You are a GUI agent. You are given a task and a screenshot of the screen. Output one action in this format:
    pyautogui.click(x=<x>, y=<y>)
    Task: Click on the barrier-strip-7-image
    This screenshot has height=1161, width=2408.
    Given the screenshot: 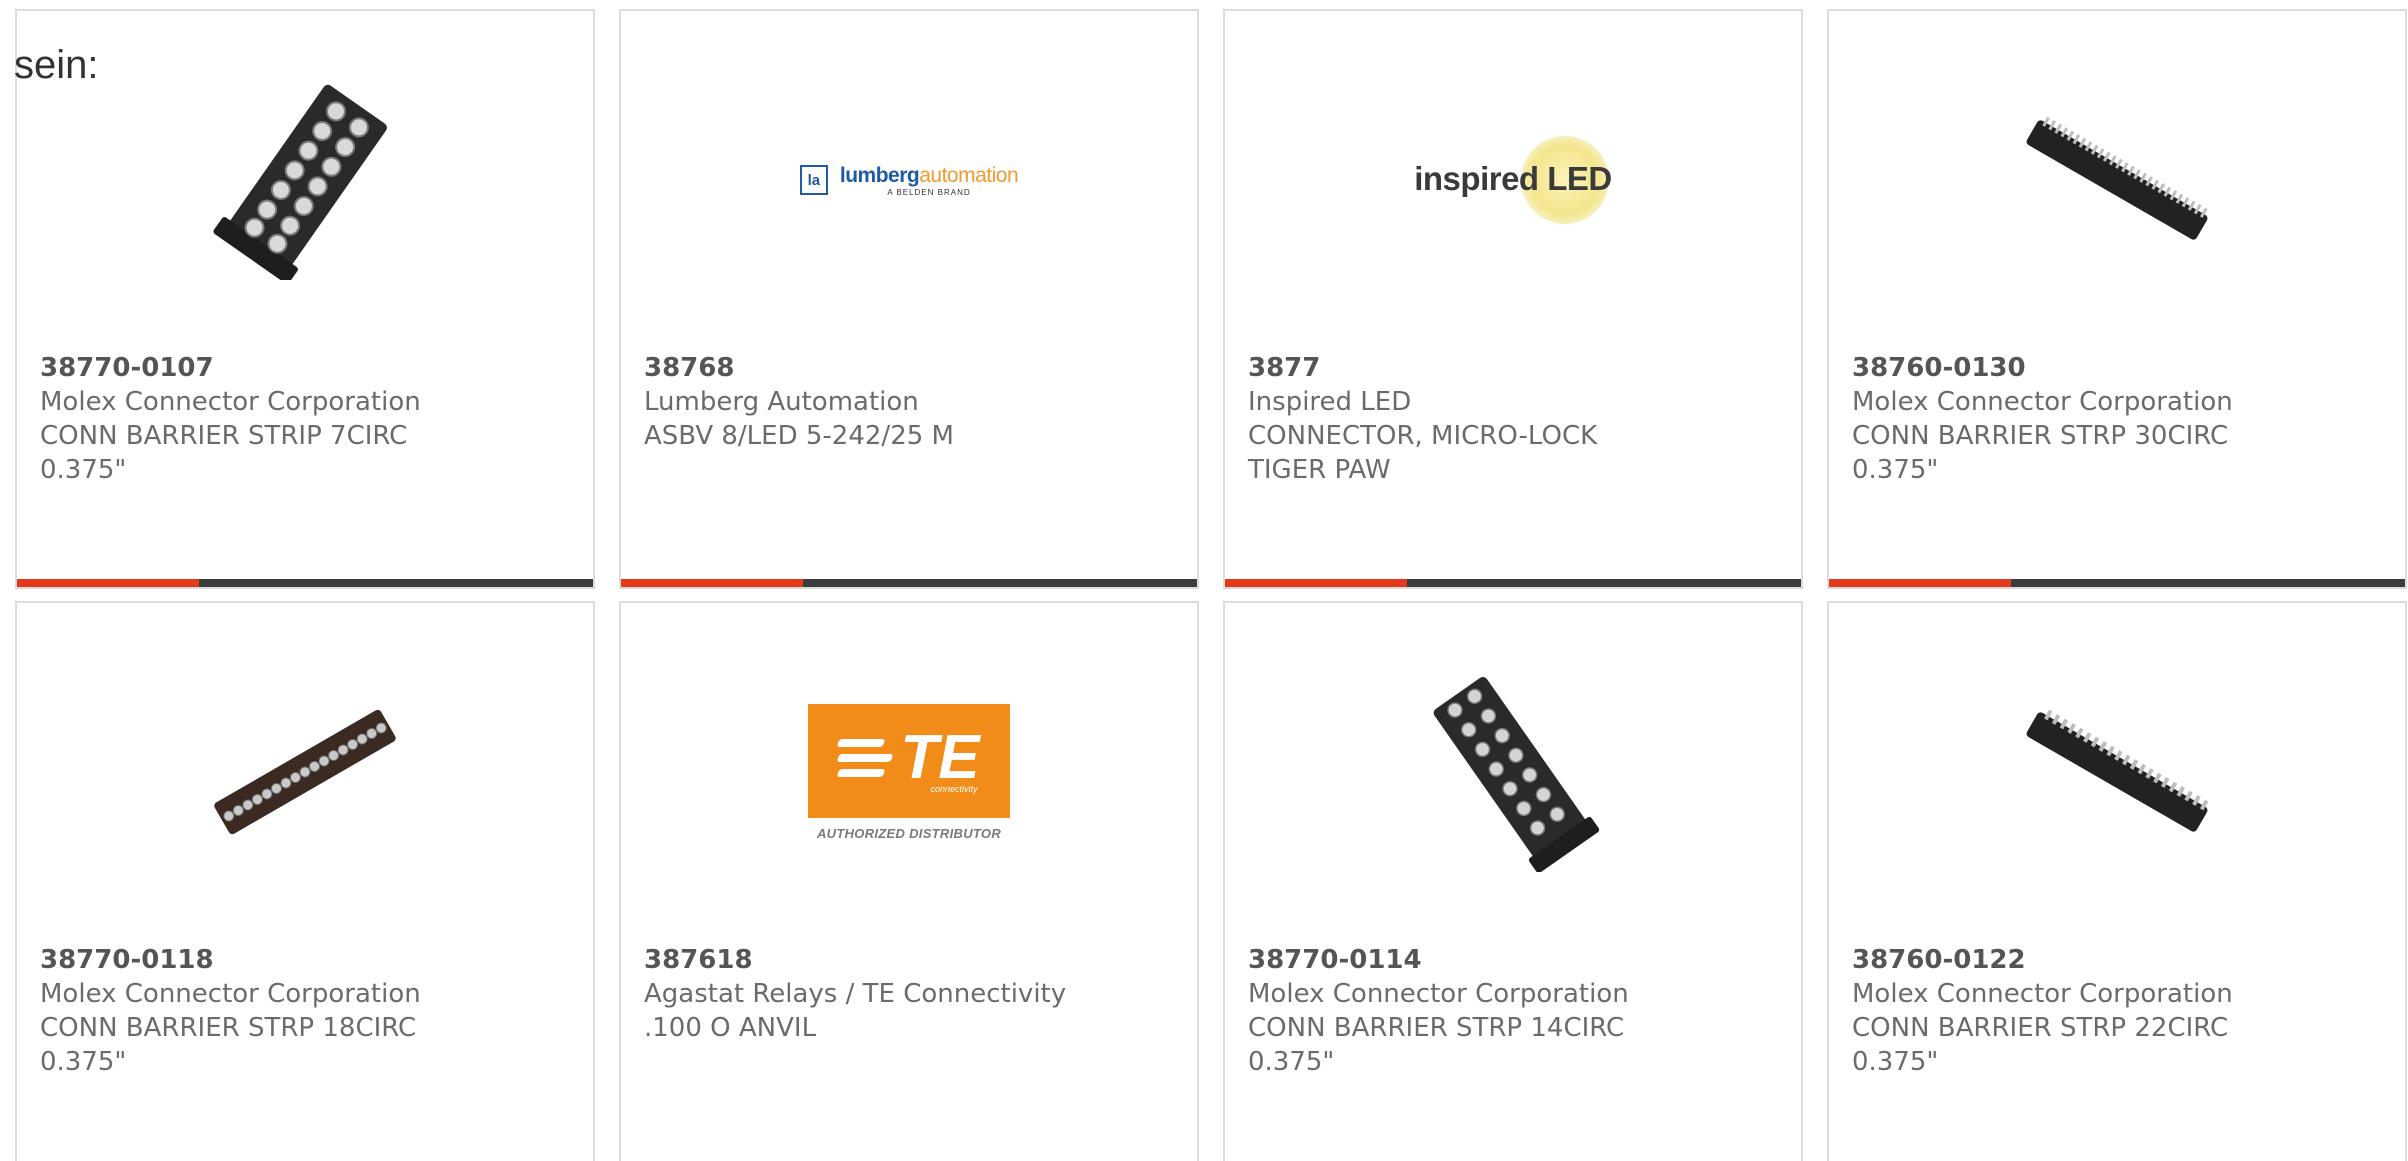 What is the action you would take?
    pyautogui.click(x=300, y=182)
    